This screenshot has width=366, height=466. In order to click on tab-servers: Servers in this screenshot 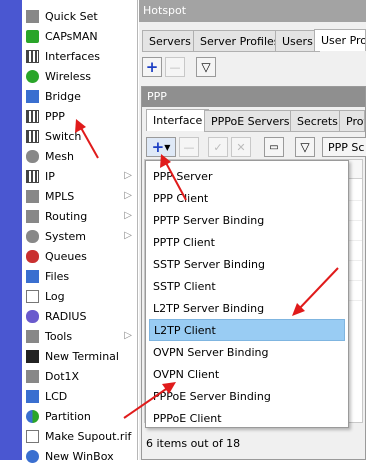, I will do `click(170, 41)`.